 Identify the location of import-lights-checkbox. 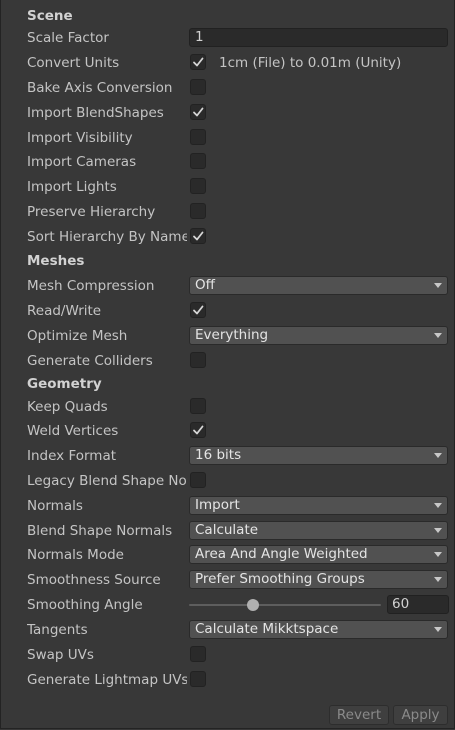
(198, 186).